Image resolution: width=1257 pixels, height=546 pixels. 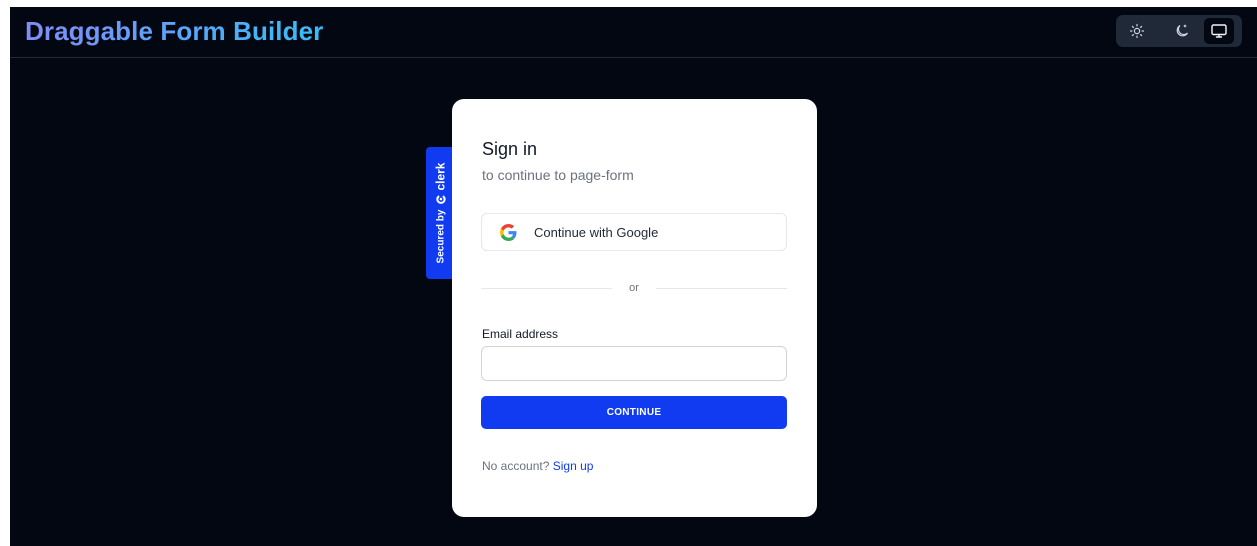 I want to click on sun-icon, so click(x=1137, y=31).